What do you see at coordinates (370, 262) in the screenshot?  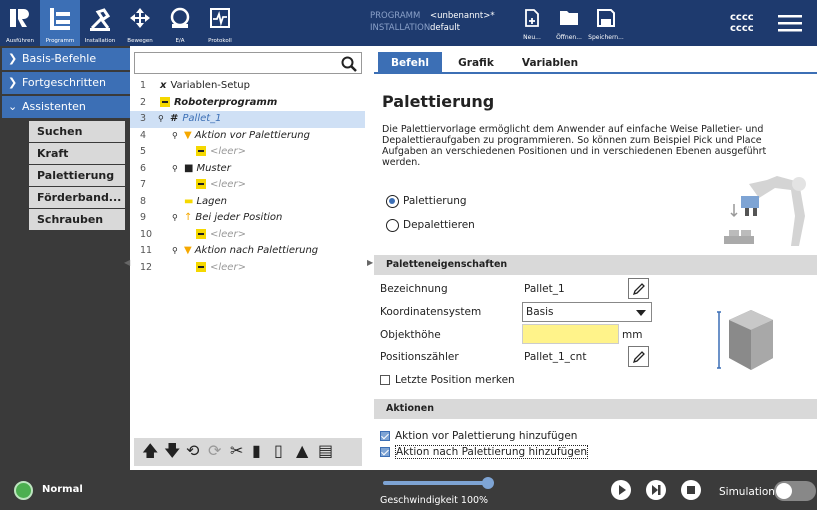 I see `collapse-tree-icon: ▶` at bounding box center [370, 262].